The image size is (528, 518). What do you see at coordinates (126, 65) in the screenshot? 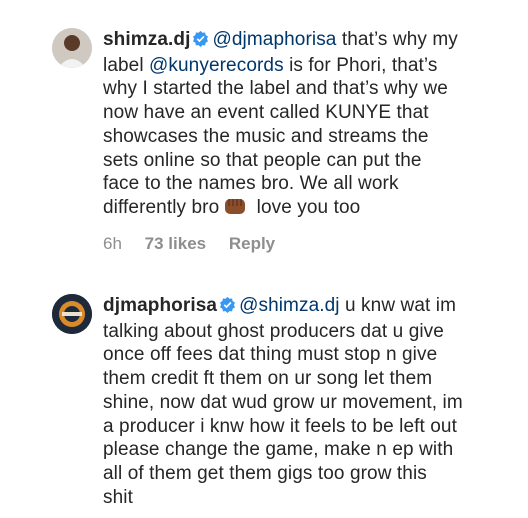
I see `comment-text-part: label` at bounding box center [126, 65].